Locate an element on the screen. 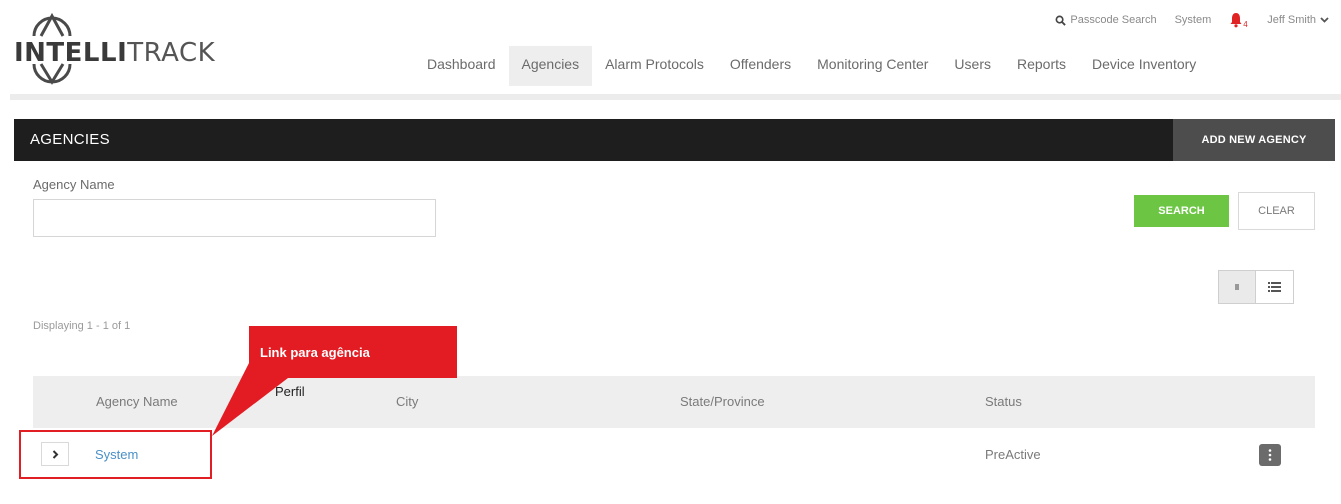 The width and height of the screenshot is (1341, 504). nav-agencies: Agencies is located at coordinates (550, 66).